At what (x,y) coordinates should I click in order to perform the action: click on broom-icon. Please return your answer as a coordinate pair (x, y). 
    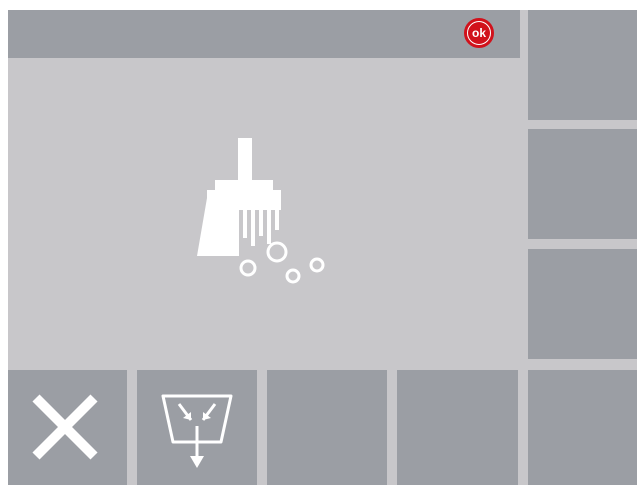
    Looking at the image, I should click on (261, 211).